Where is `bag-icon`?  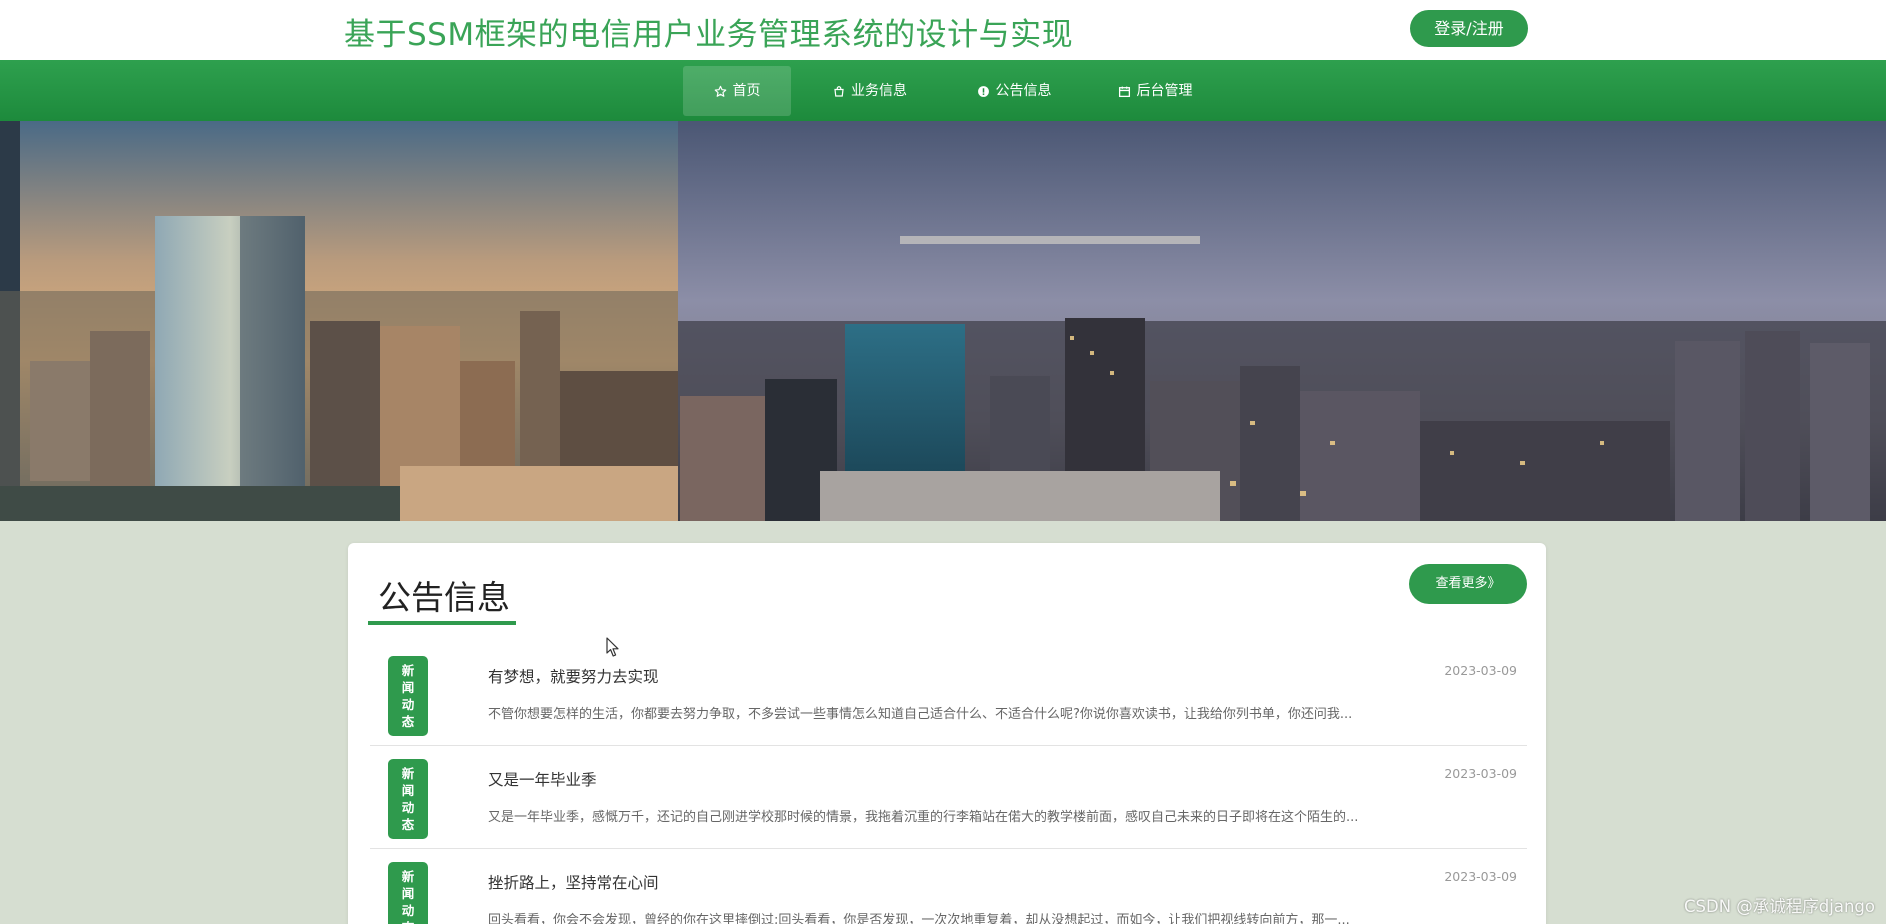 bag-icon is located at coordinates (839, 91).